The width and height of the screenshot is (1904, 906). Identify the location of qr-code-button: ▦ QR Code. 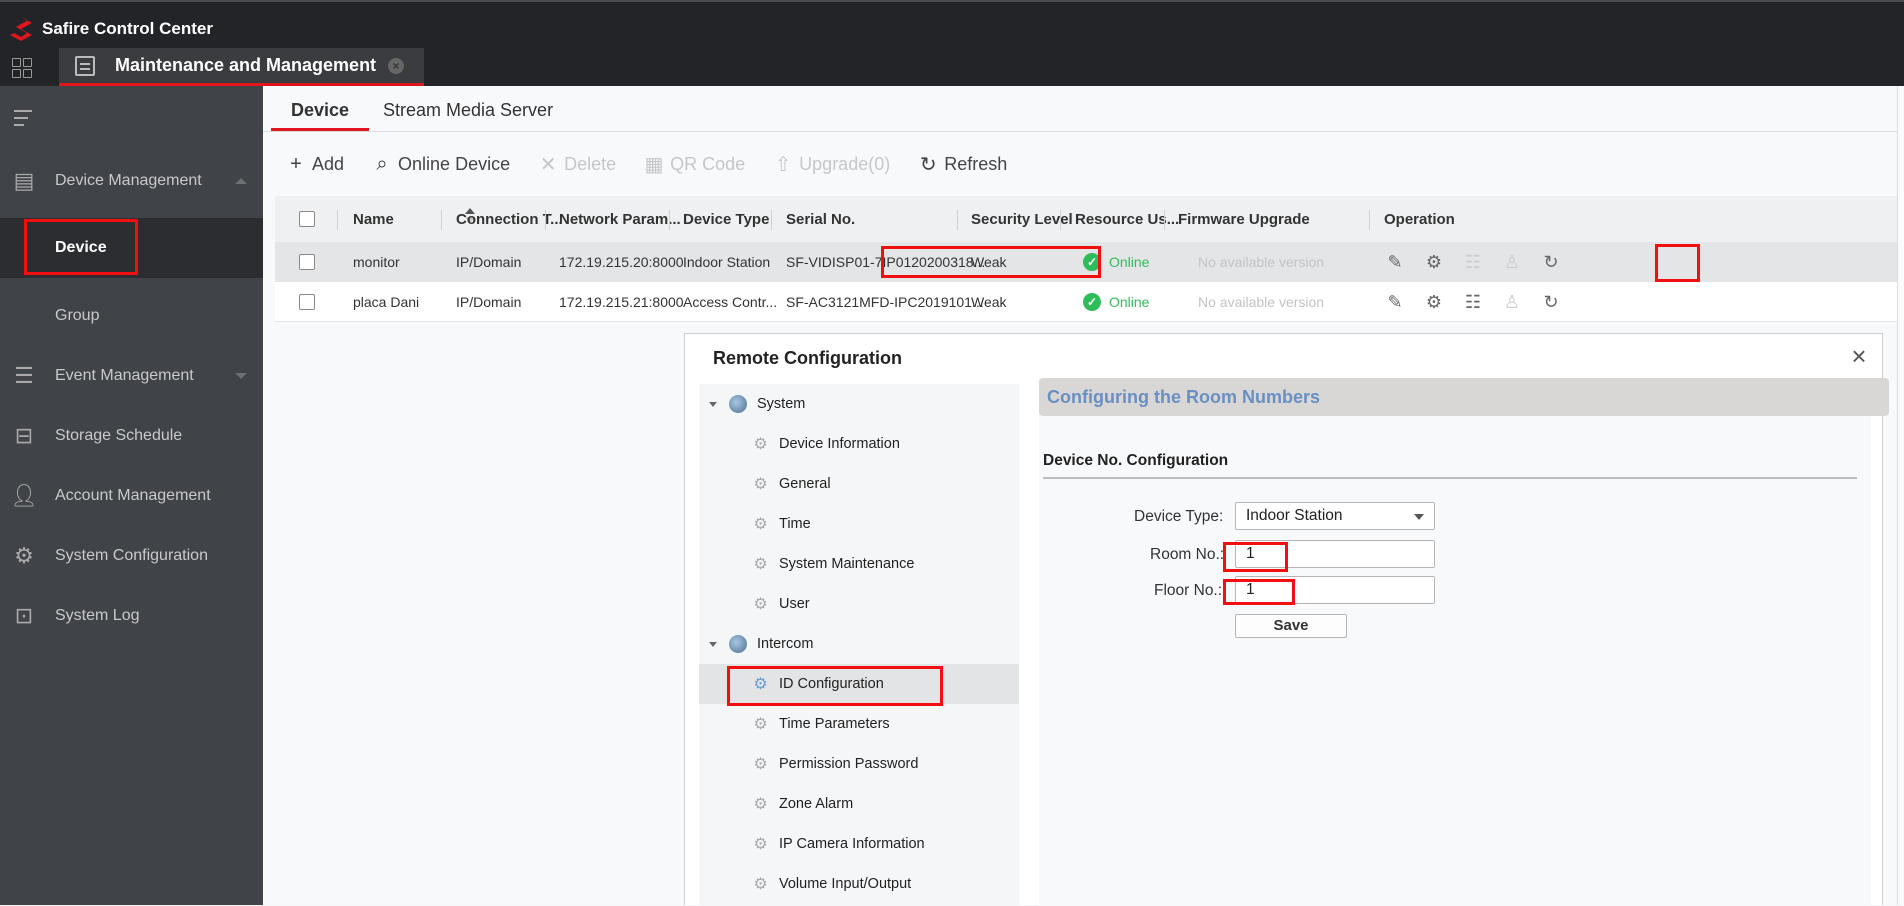
(695, 164).